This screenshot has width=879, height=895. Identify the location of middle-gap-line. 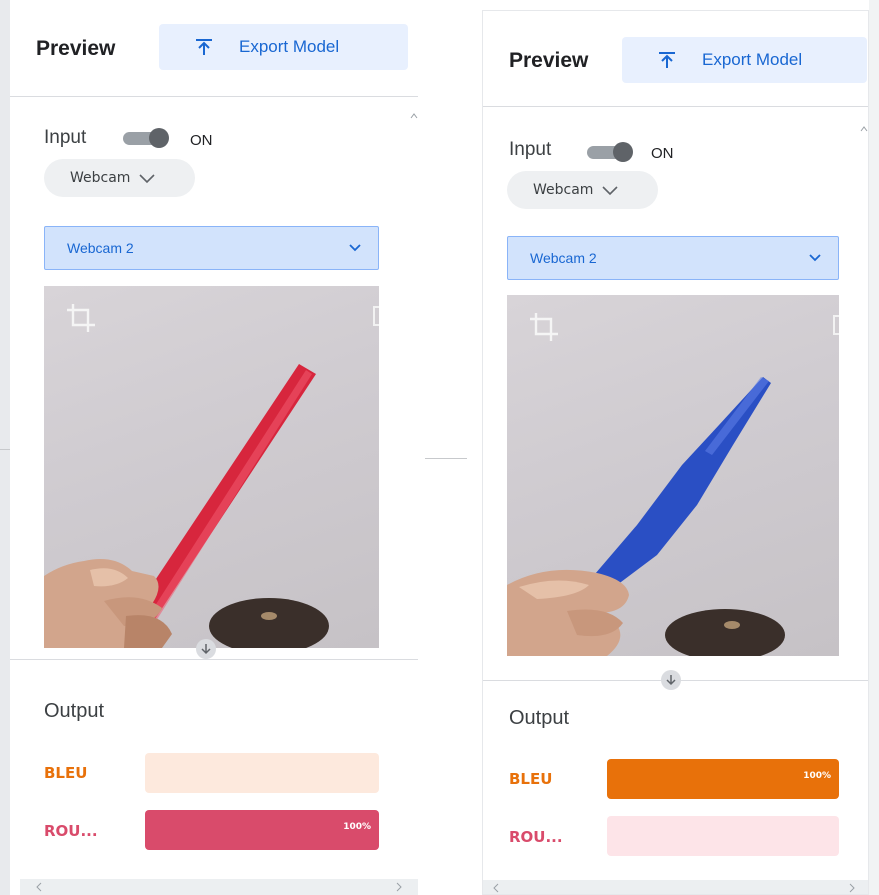
(446, 458).